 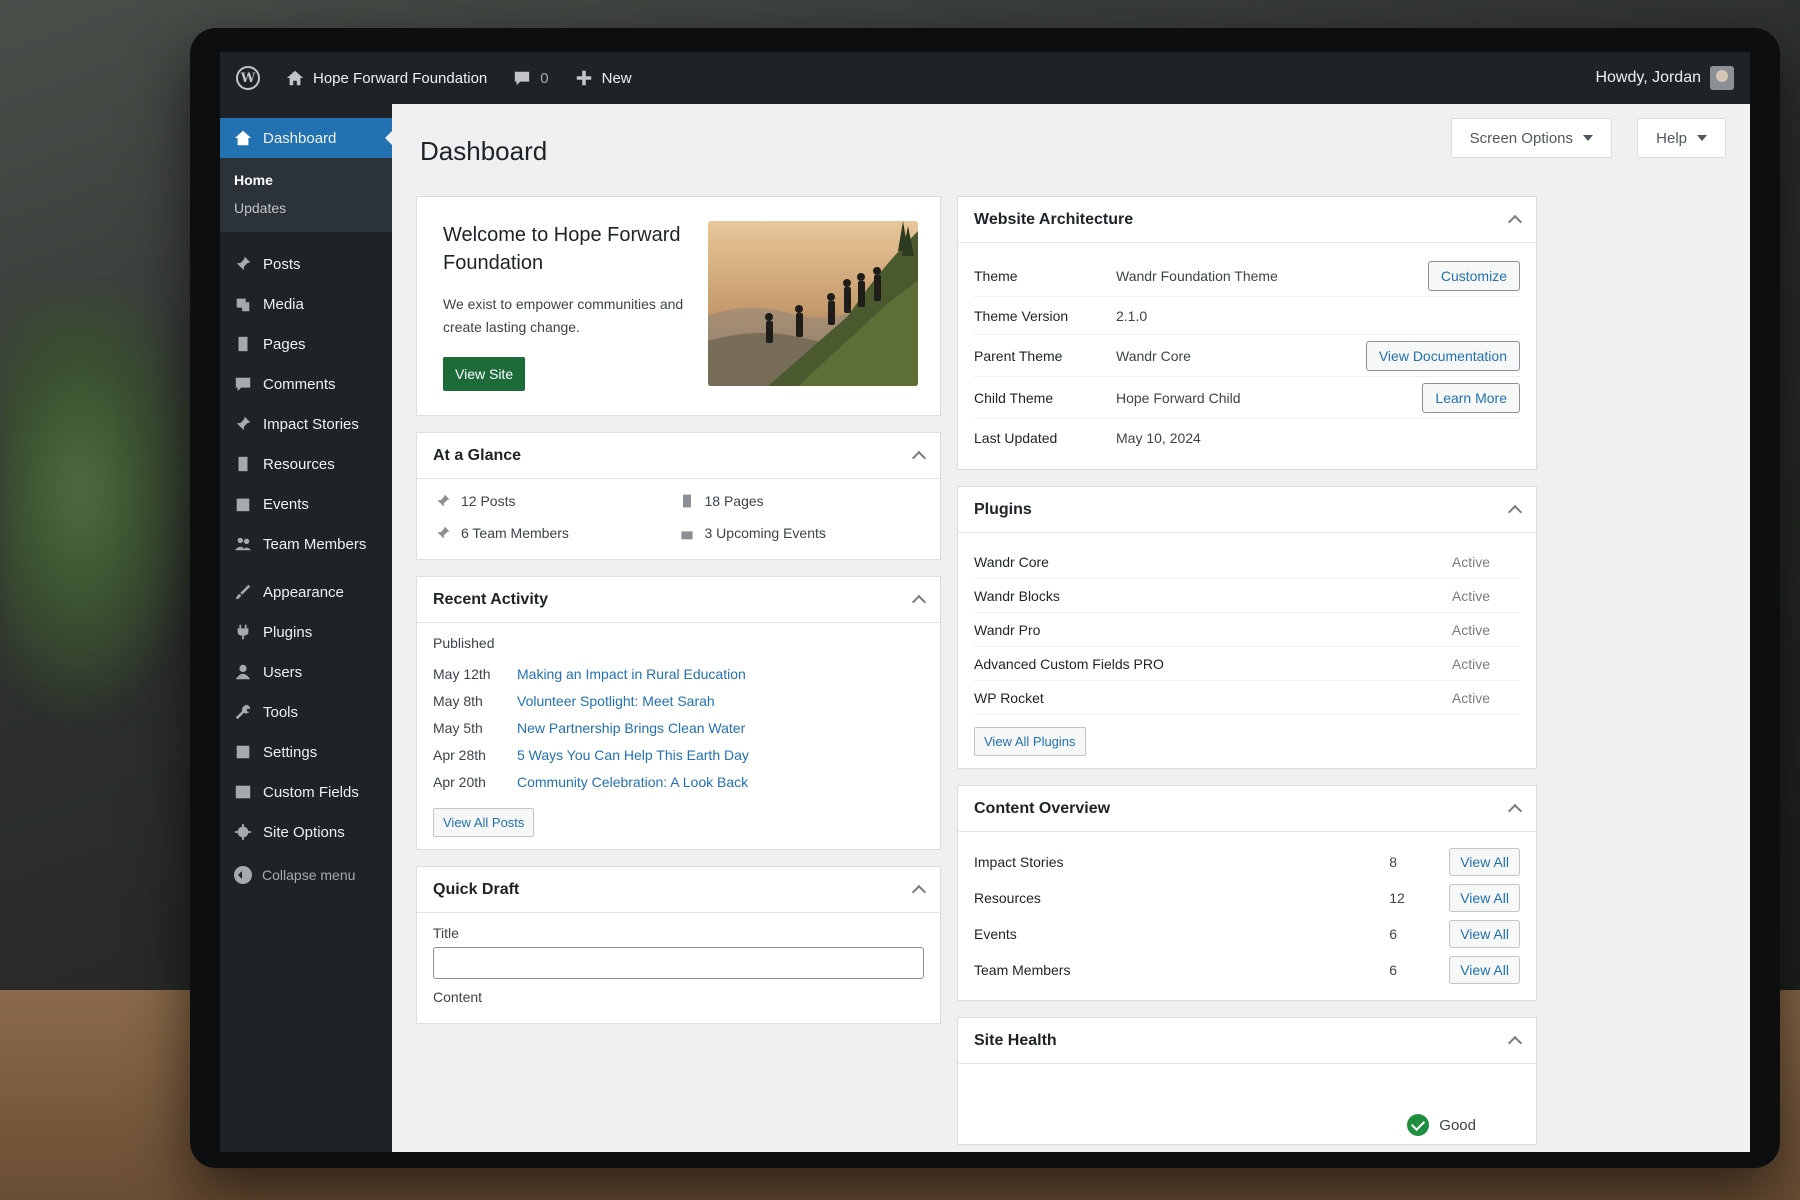 I want to click on new-label: New, so click(x=616, y=78).